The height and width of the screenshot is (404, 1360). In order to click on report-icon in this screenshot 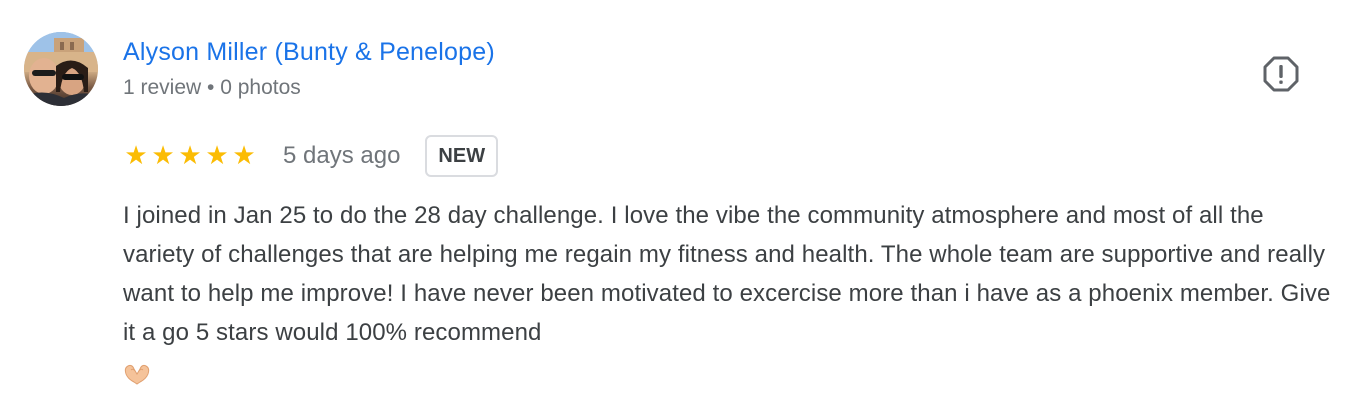, I will do `click(1281, 74)`.